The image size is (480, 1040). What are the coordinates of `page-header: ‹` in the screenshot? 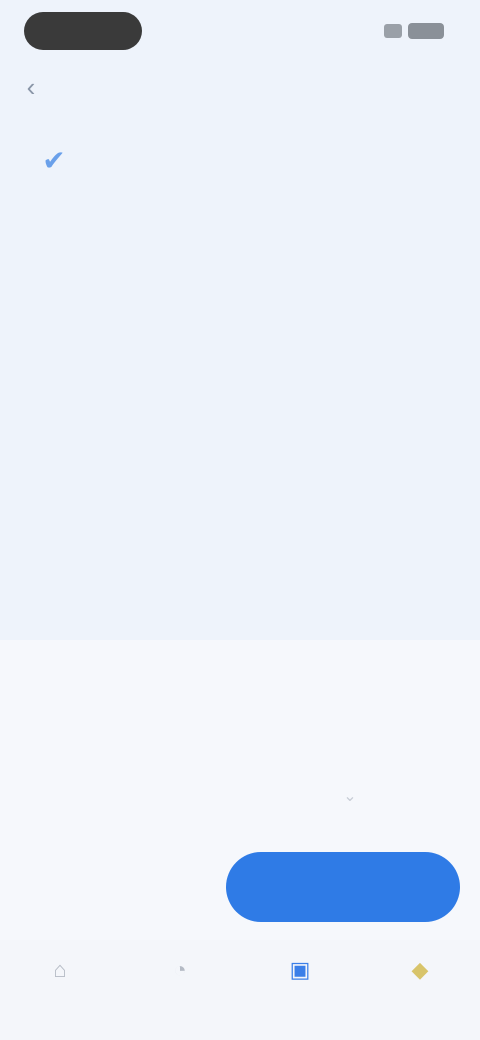 It's located at (240, 87).